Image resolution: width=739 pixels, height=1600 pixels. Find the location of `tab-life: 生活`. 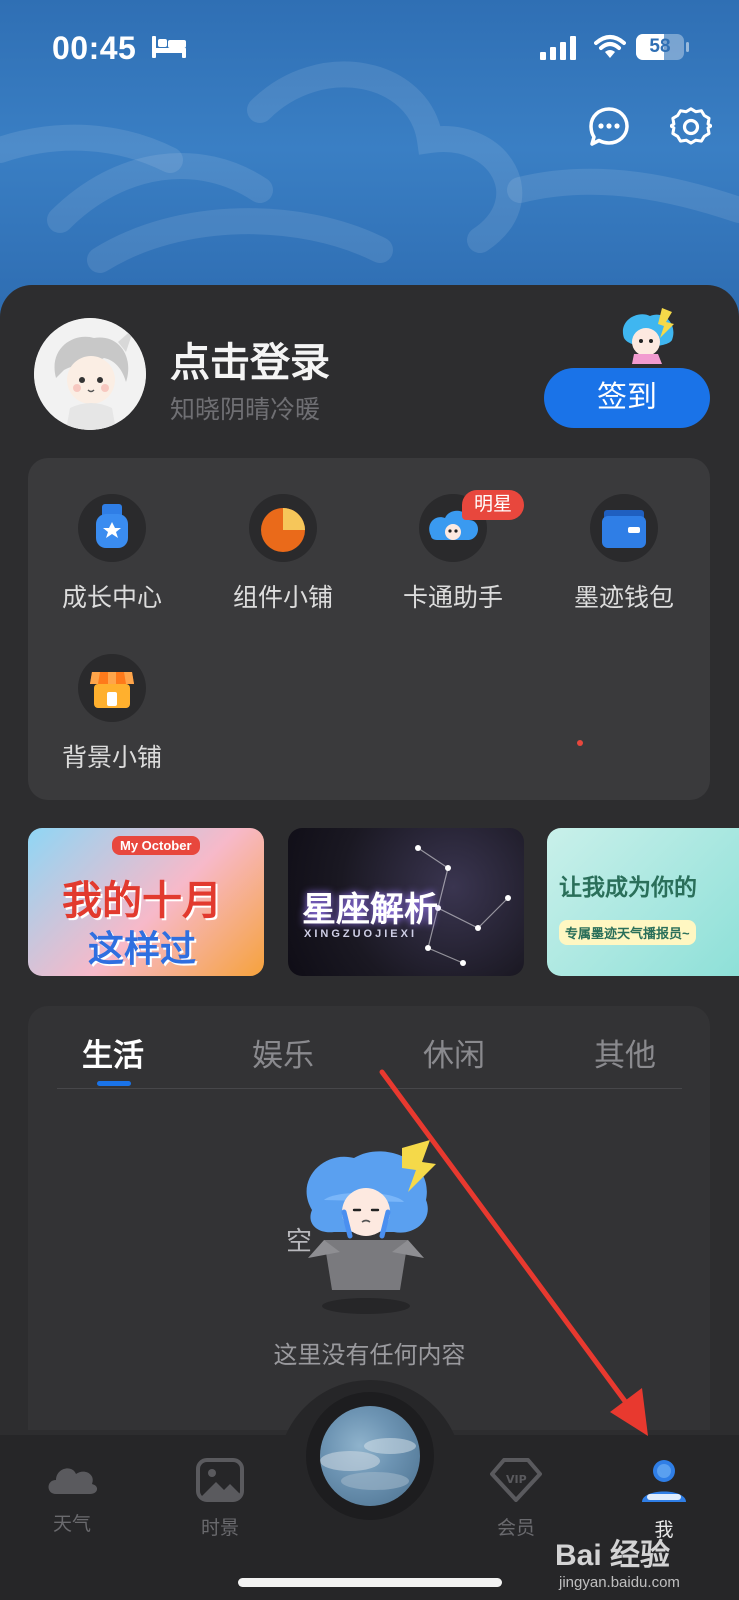

tab-life: 生活 is located at coordinates (113, 1052).